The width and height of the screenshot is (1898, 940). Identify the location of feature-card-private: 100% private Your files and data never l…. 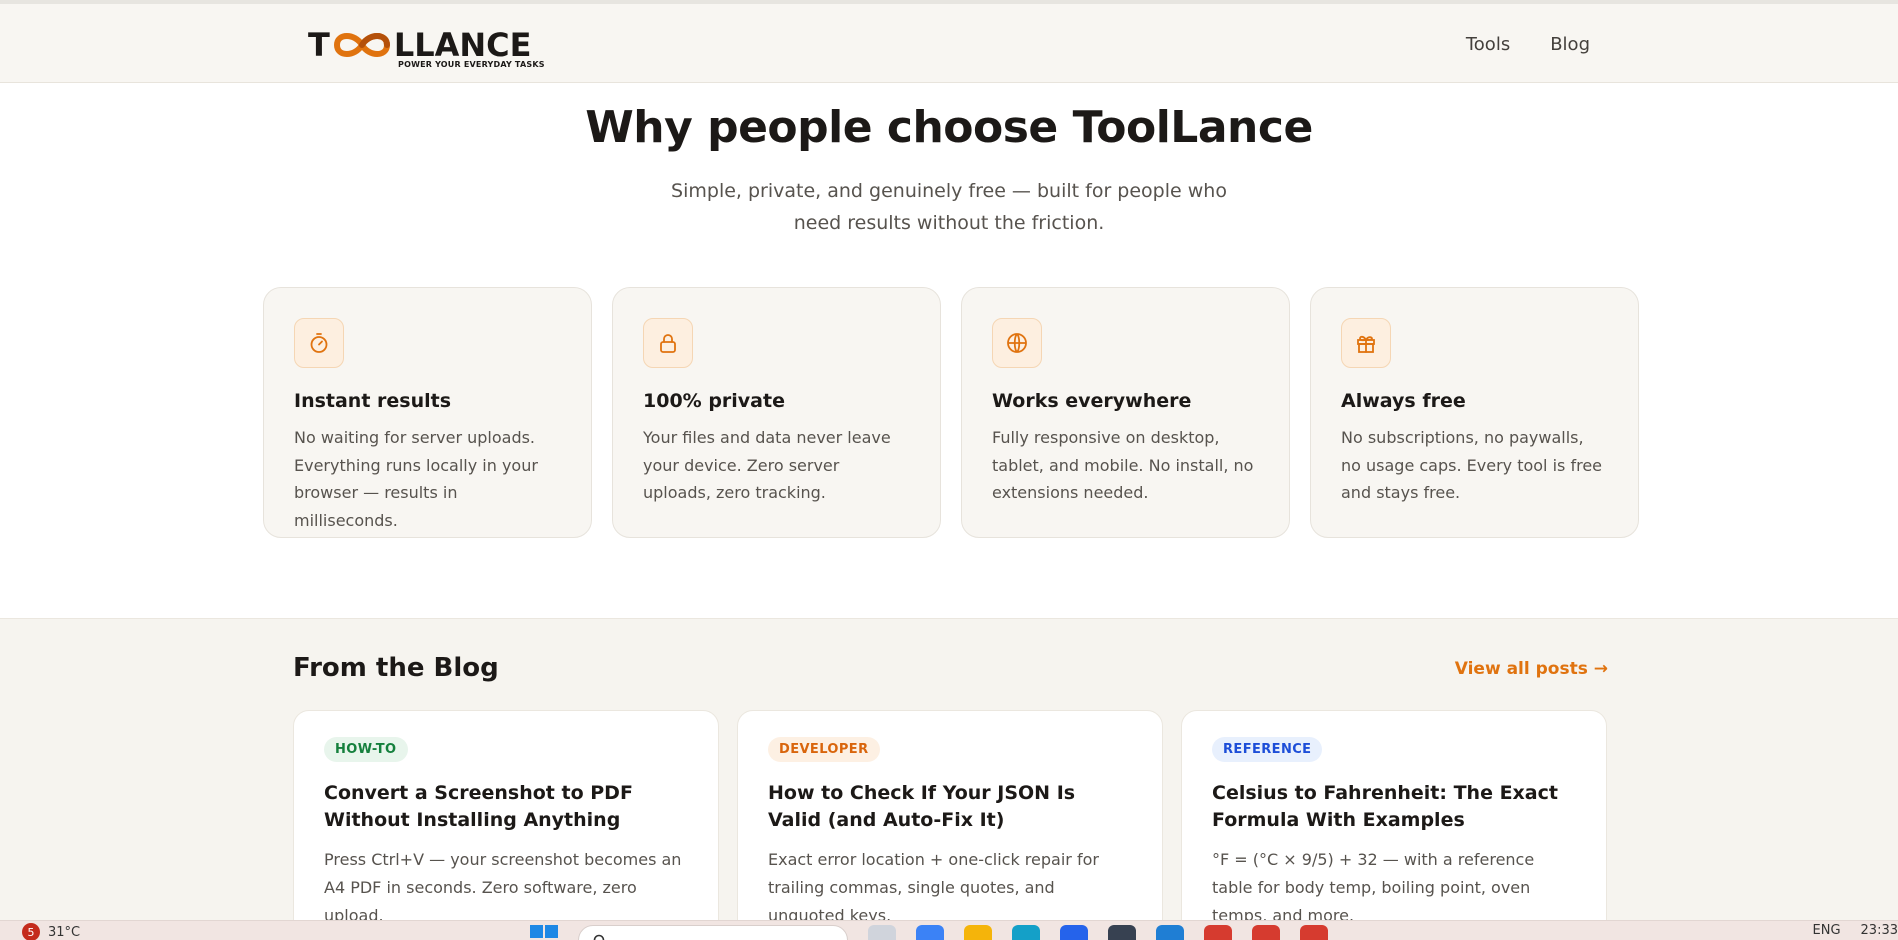
(776, 412).